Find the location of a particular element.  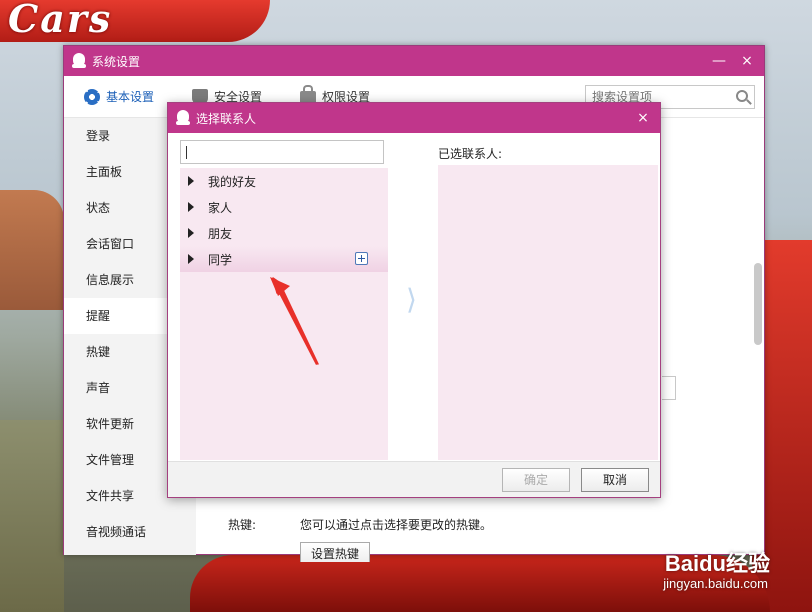

watermark-url: jingyan.baidu.com is located at coordinates (715, 583).